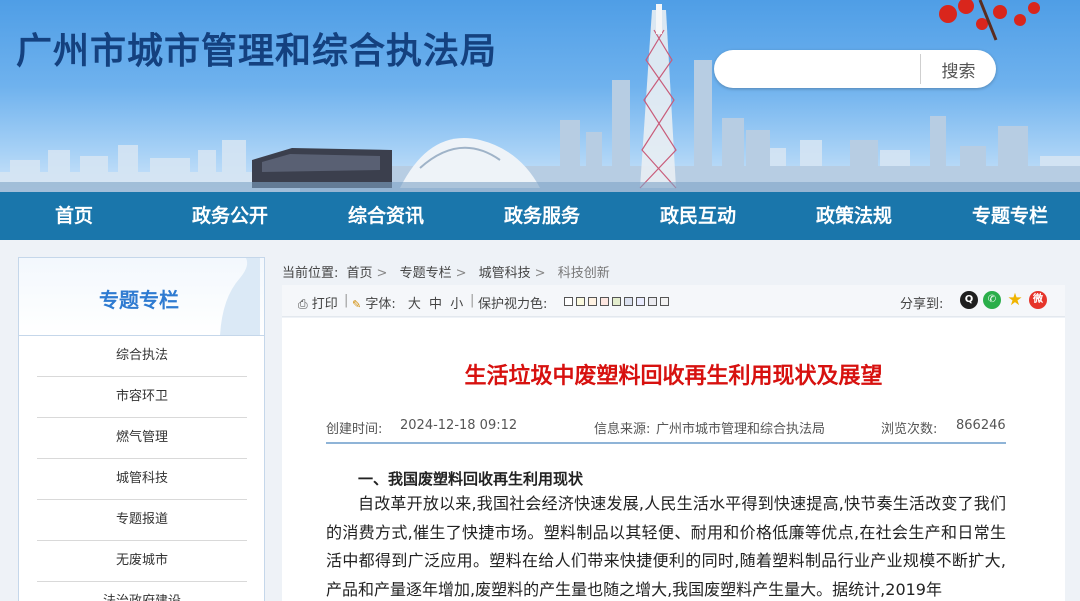  What do you see at coordinates (673, 301) in the screenshot?
I see `article-toolbar: ⎙ 打印 | ✎ 字体: 大 中 小 | 保护视力色: 分享到: Q ✆ ★ 微` at bounding box center [673, 301].